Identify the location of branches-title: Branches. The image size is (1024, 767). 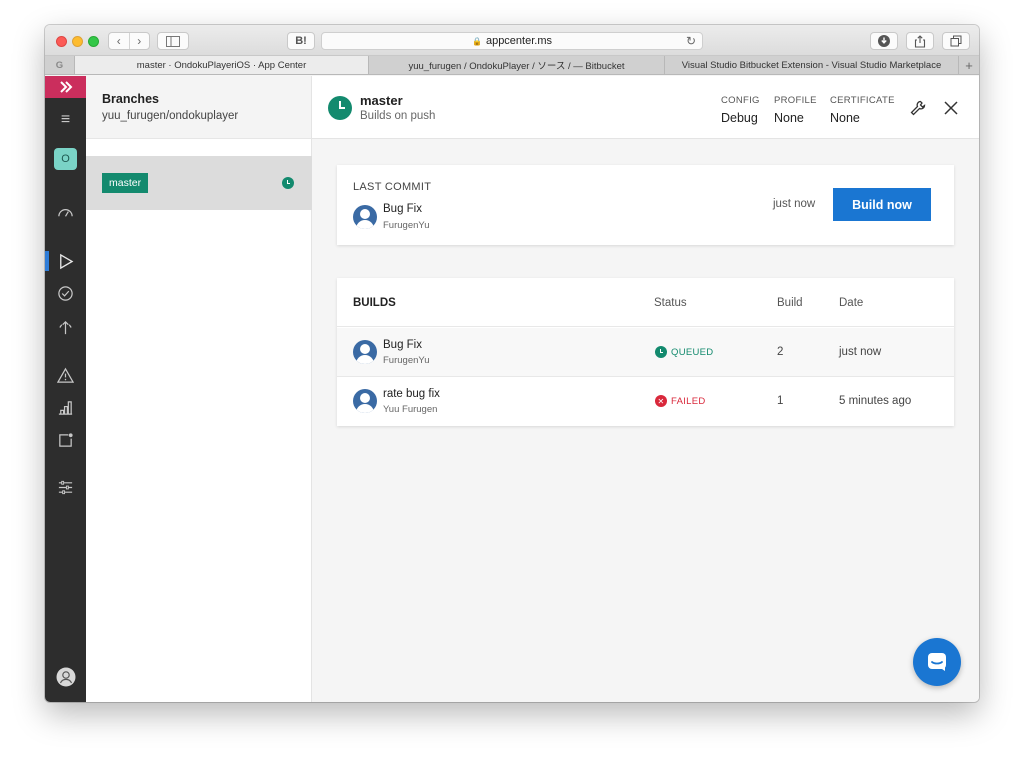
(130, 99).